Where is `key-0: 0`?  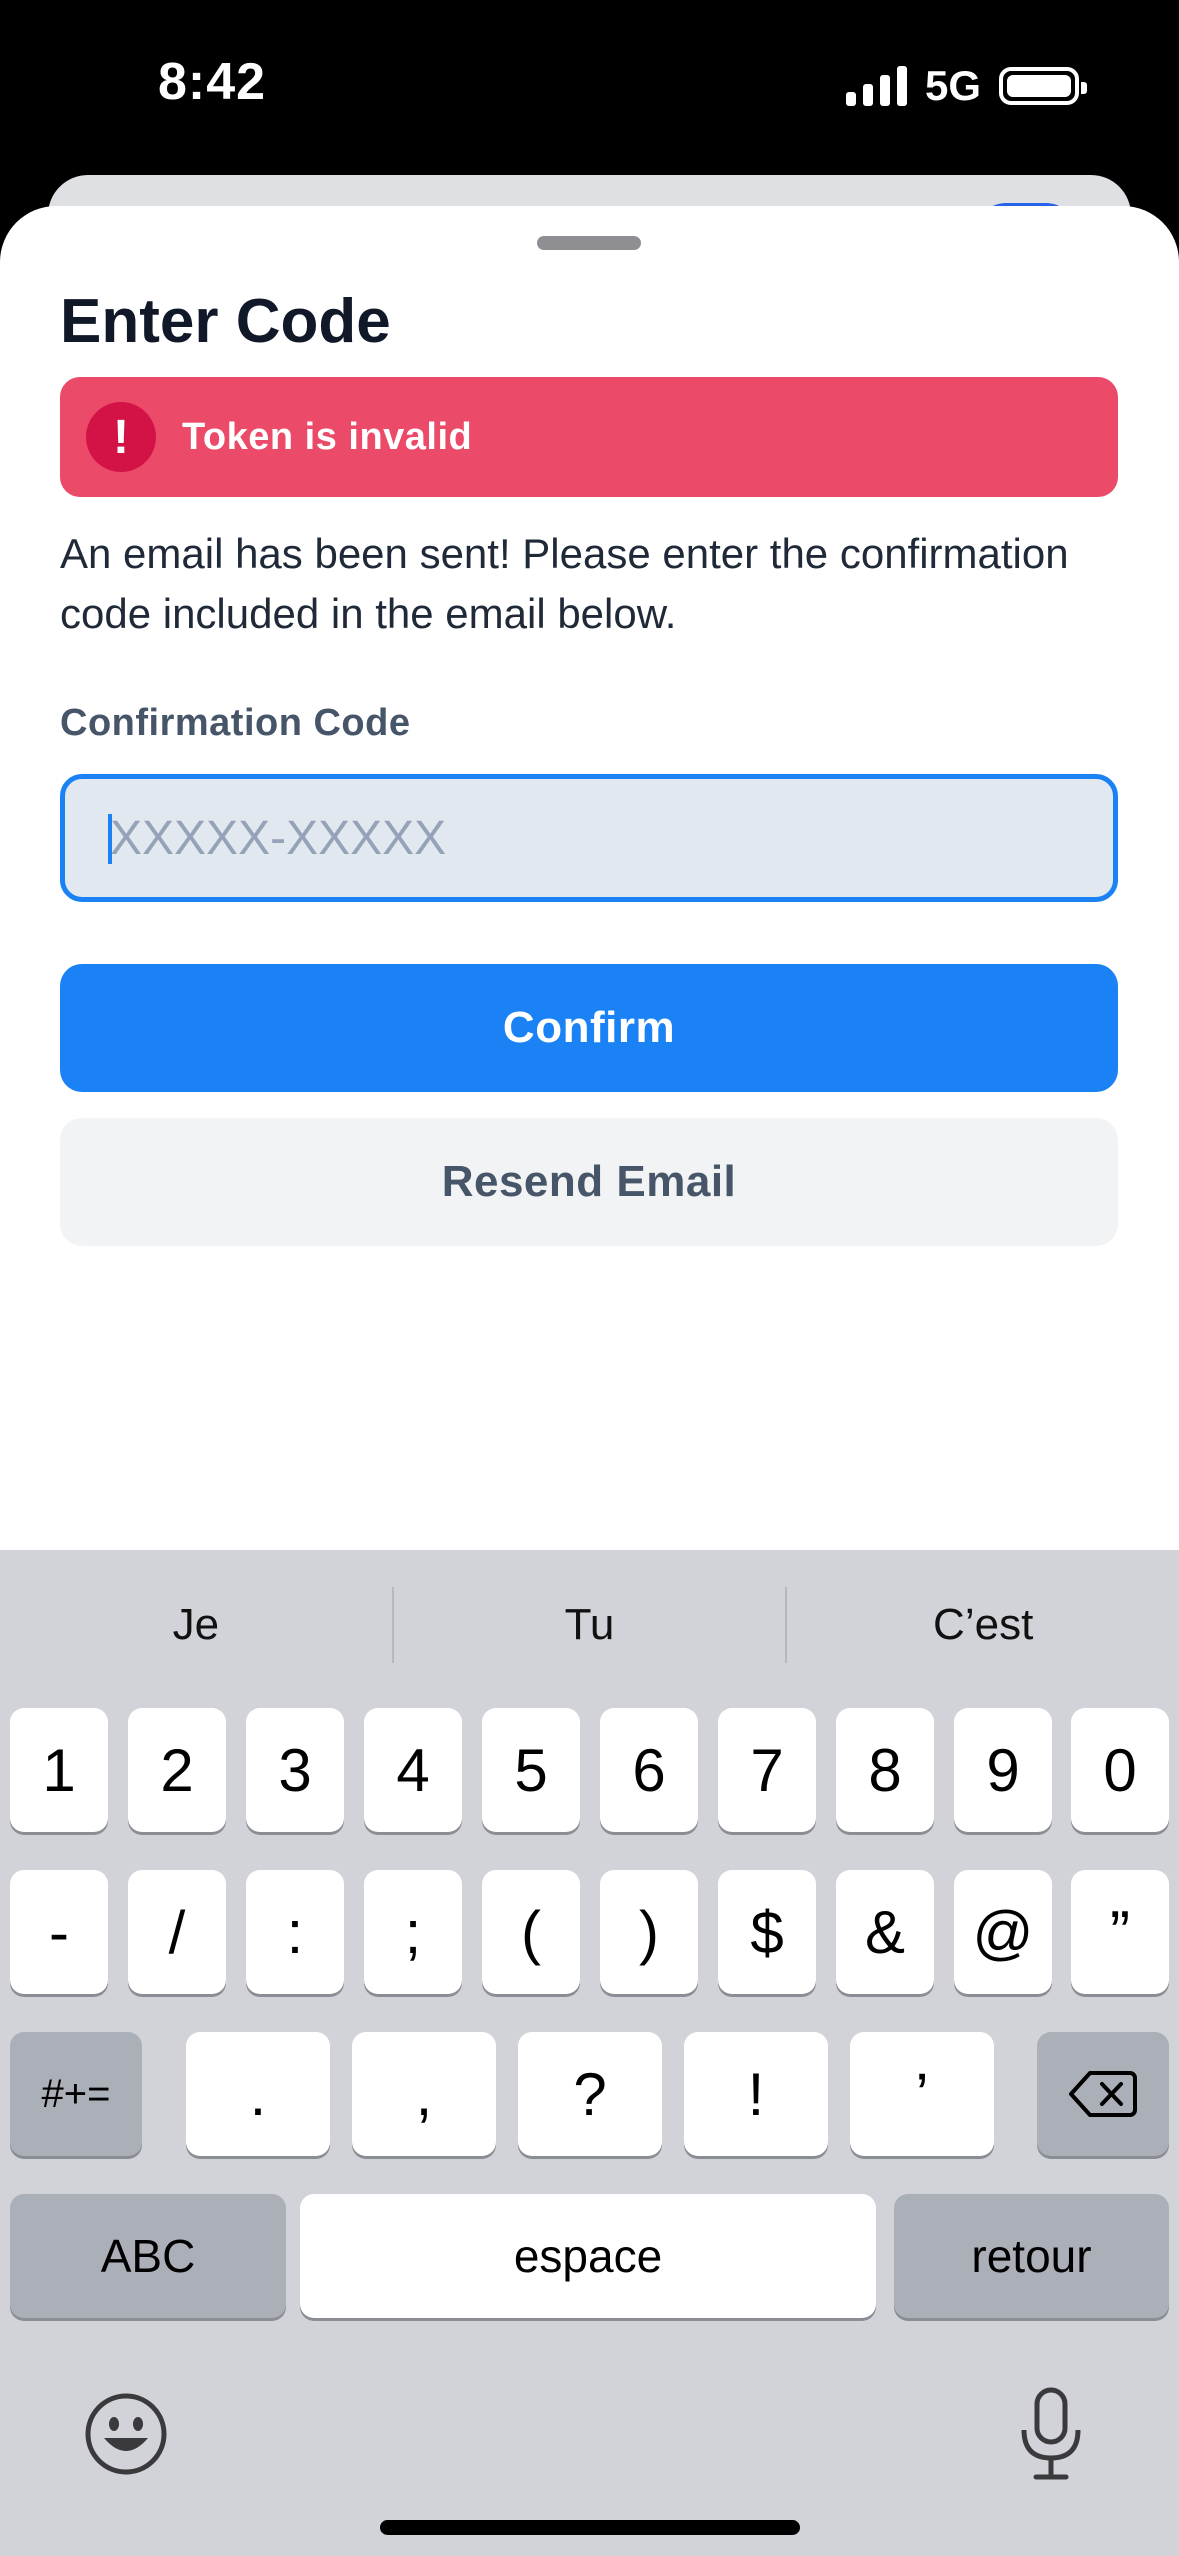 key-0: 0 is located at coordinates (1120, 1770).